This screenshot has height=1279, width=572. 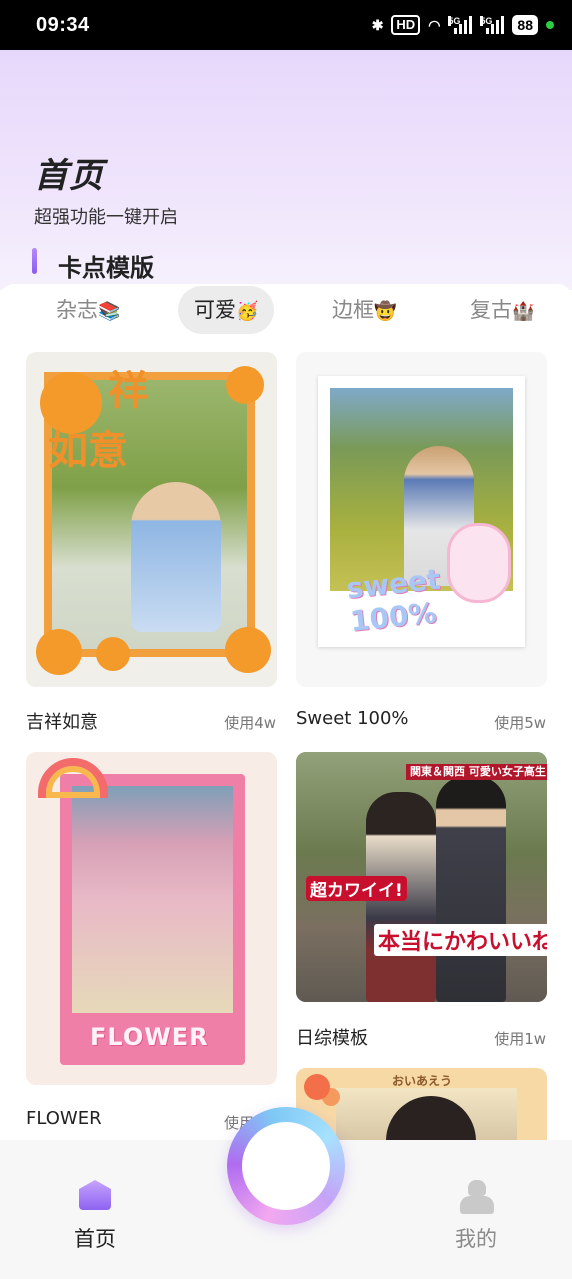 I want to click on castle-icon: 🏰, so click(x=523, y=311).